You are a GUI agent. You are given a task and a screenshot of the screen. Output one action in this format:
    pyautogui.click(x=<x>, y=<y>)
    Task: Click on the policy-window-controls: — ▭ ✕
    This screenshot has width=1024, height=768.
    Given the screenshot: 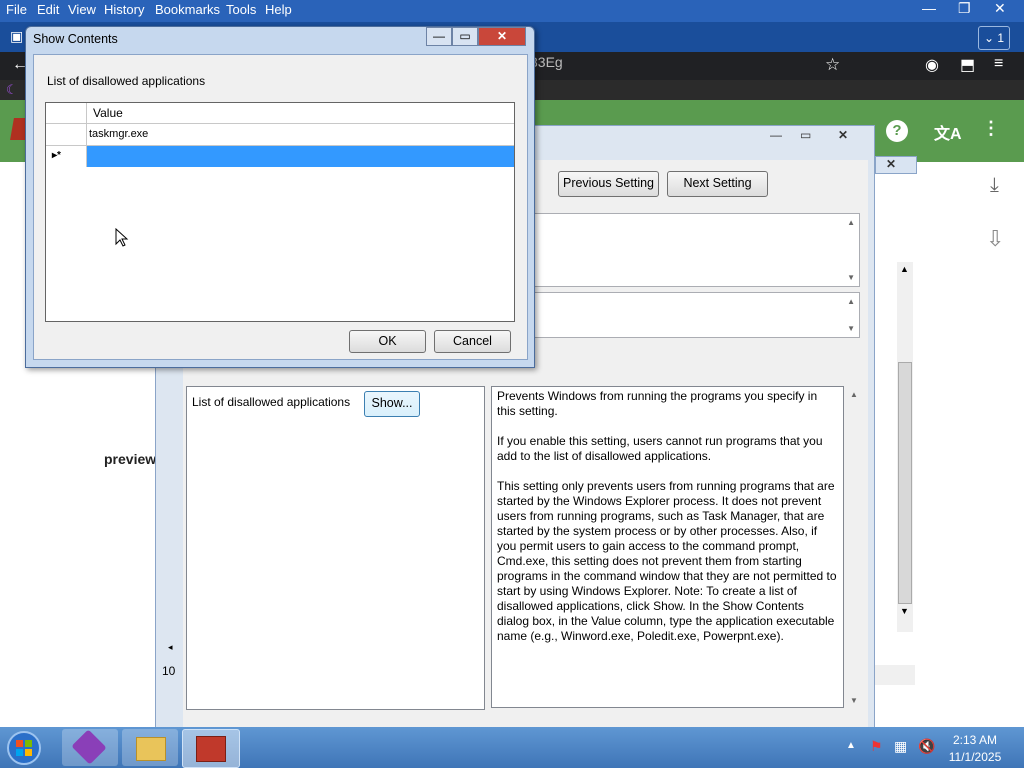 What is the action you would take?
    pyautogui.click(x=819, y=136)
    